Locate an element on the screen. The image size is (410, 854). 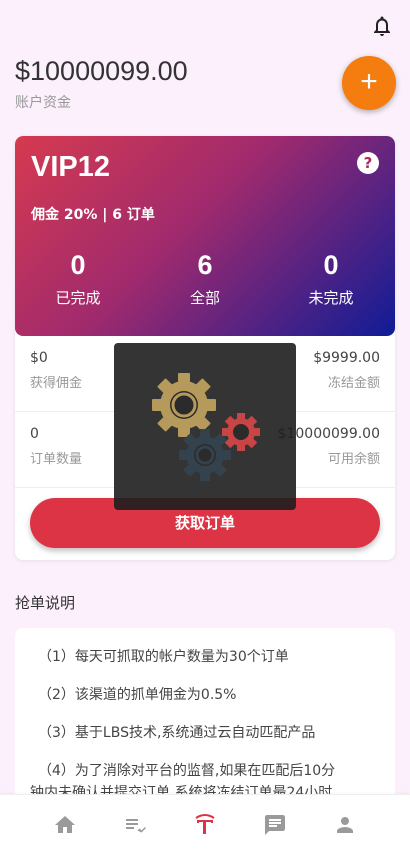
stat-pending: 0 未完成 is located at coordinates (331, 279).